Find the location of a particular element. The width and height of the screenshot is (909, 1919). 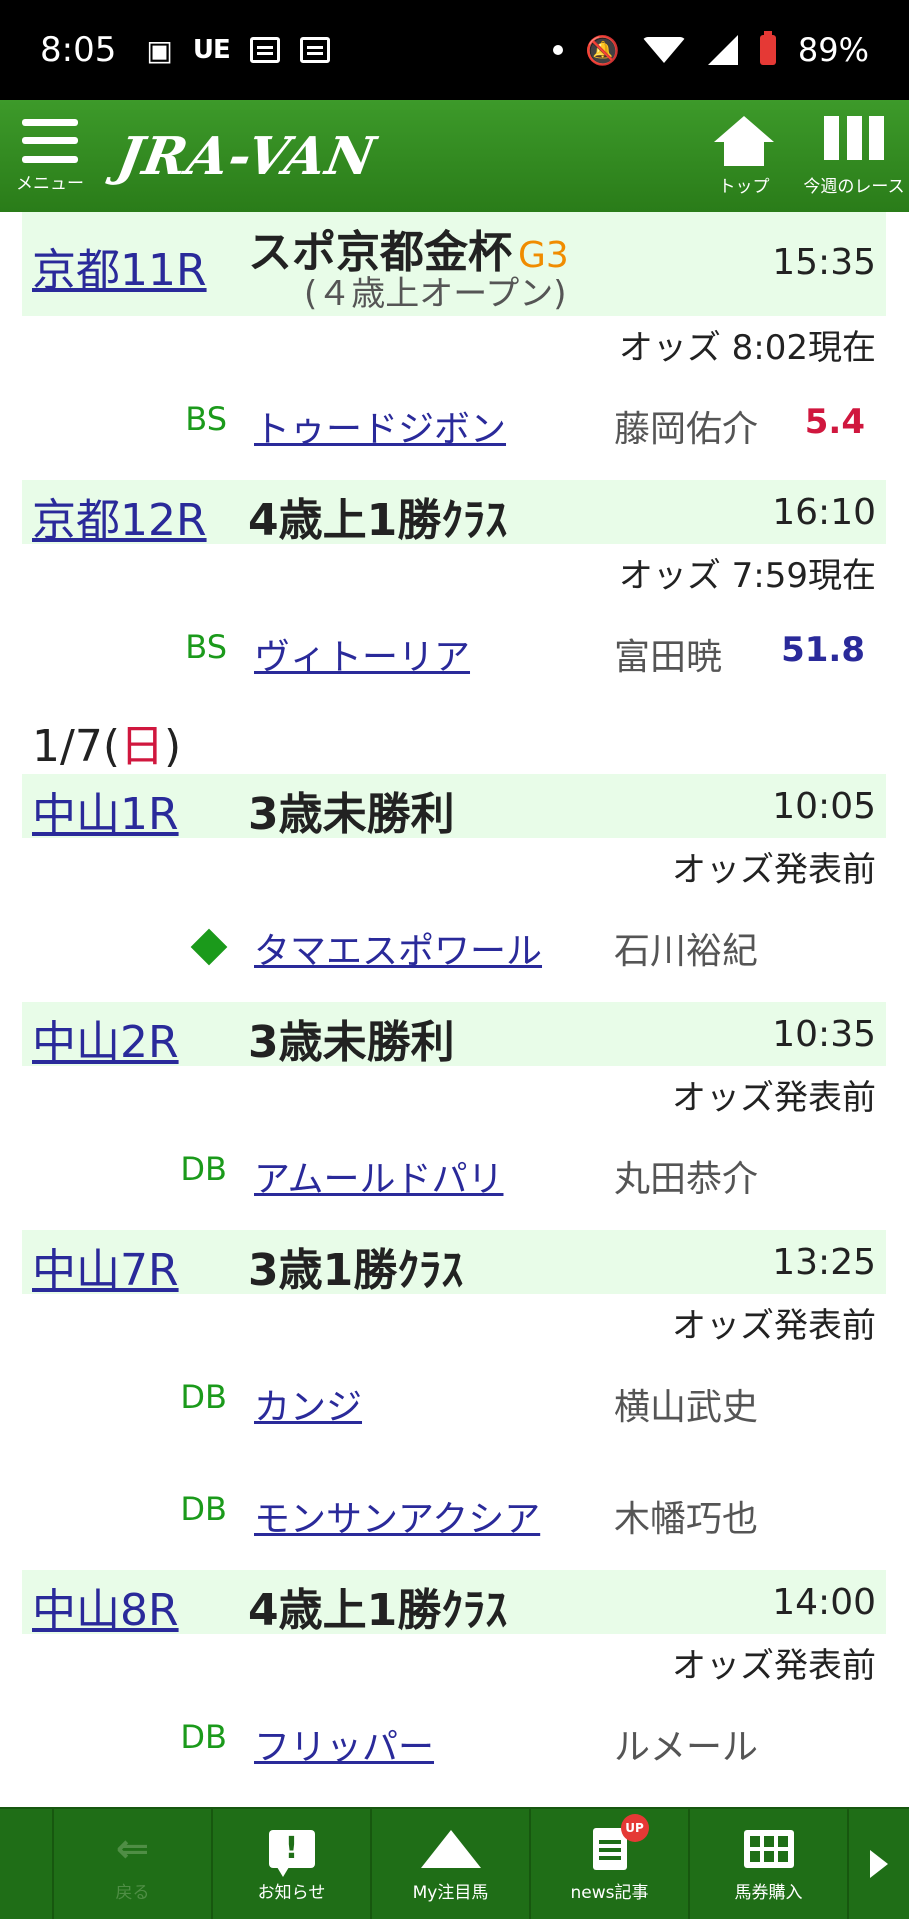

nav-spacer is located at coordinates (27, 1864).